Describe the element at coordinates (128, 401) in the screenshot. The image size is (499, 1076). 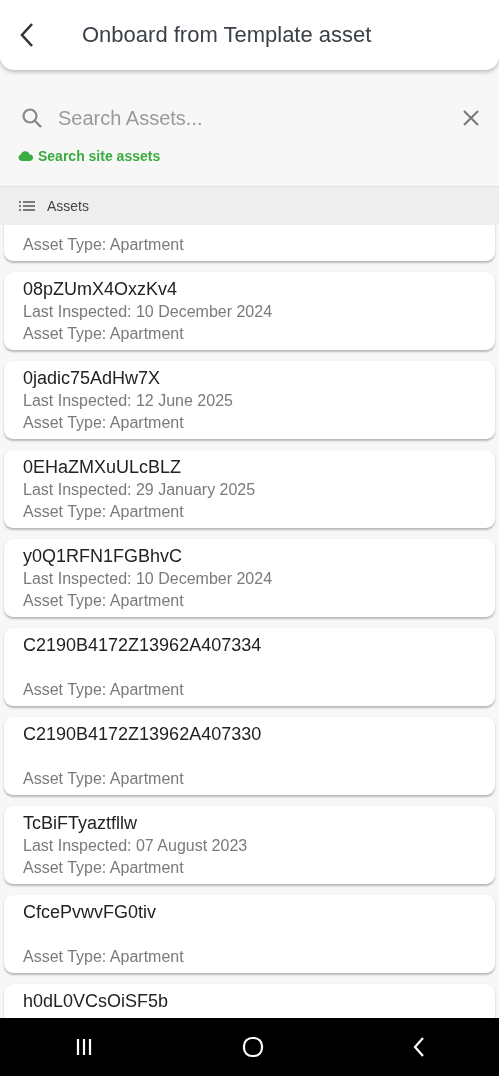
I see `last-inspected: Last Inspected: 12 June 2025` at that location.